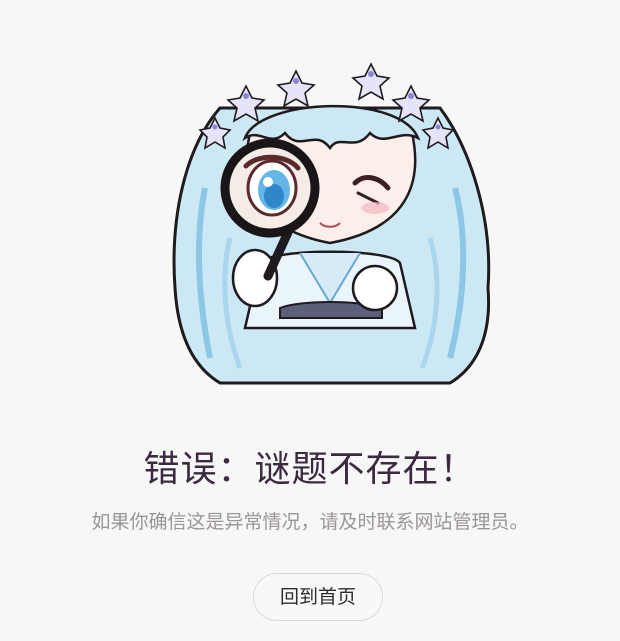  Describe the element at coordinates (310, 522) in the screenshot. I see `error-message: 如果你确信这是异常情况，请及时联系网站管理员。` at that location.